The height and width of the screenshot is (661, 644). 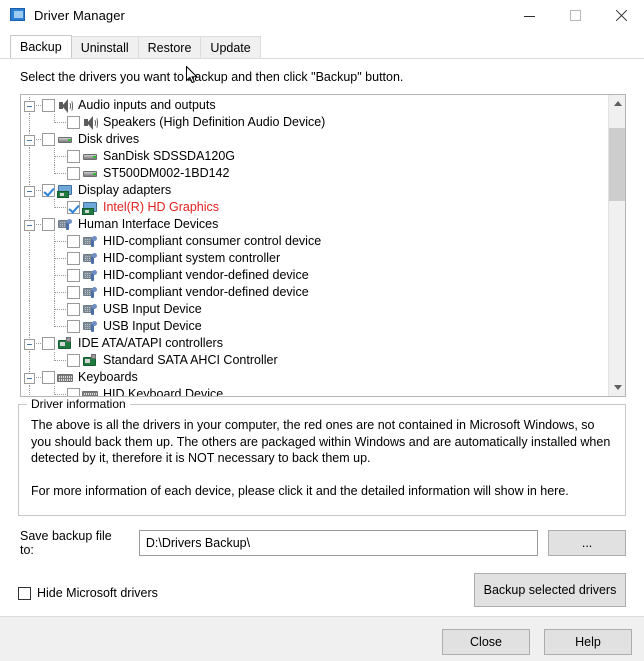 What do you see at coordinates (617, 164) in the screenshot?
I see `scrollbar-thumb` at bounding box center [617, 164].